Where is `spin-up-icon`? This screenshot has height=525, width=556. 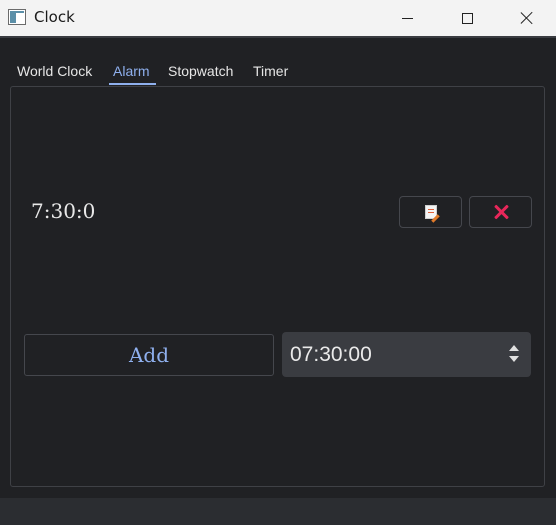
spin-up-icon is located at coordinates (514, 348).